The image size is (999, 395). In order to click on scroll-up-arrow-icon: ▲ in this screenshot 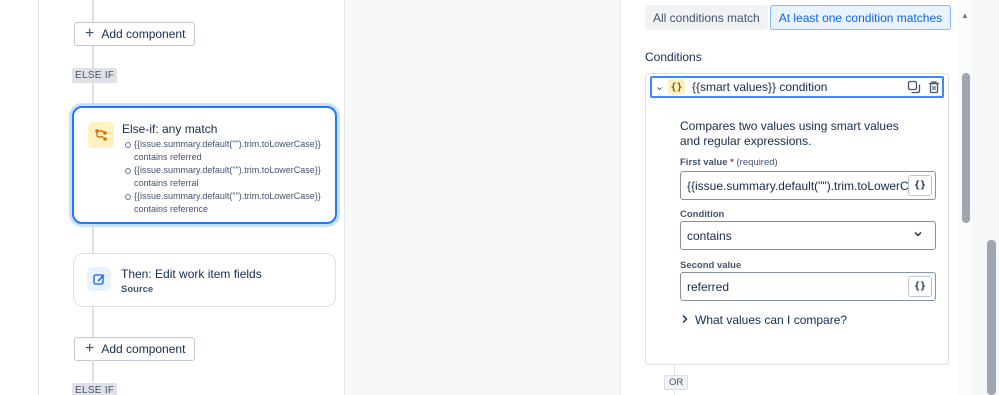, I will do `click(965, 15)`.